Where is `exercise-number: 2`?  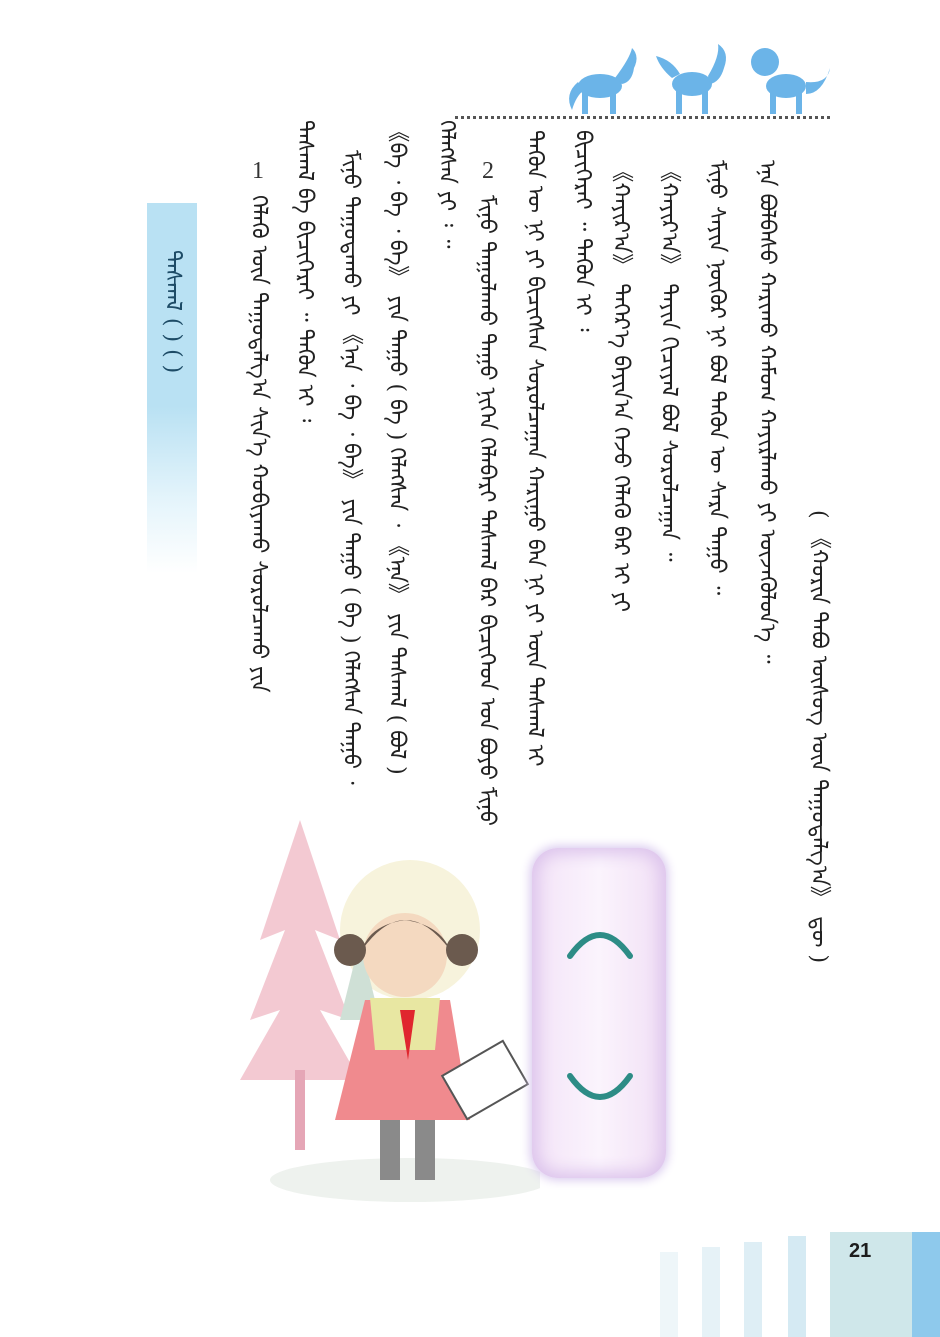 exercise-number: 2 is located at coordinates (488, 171).